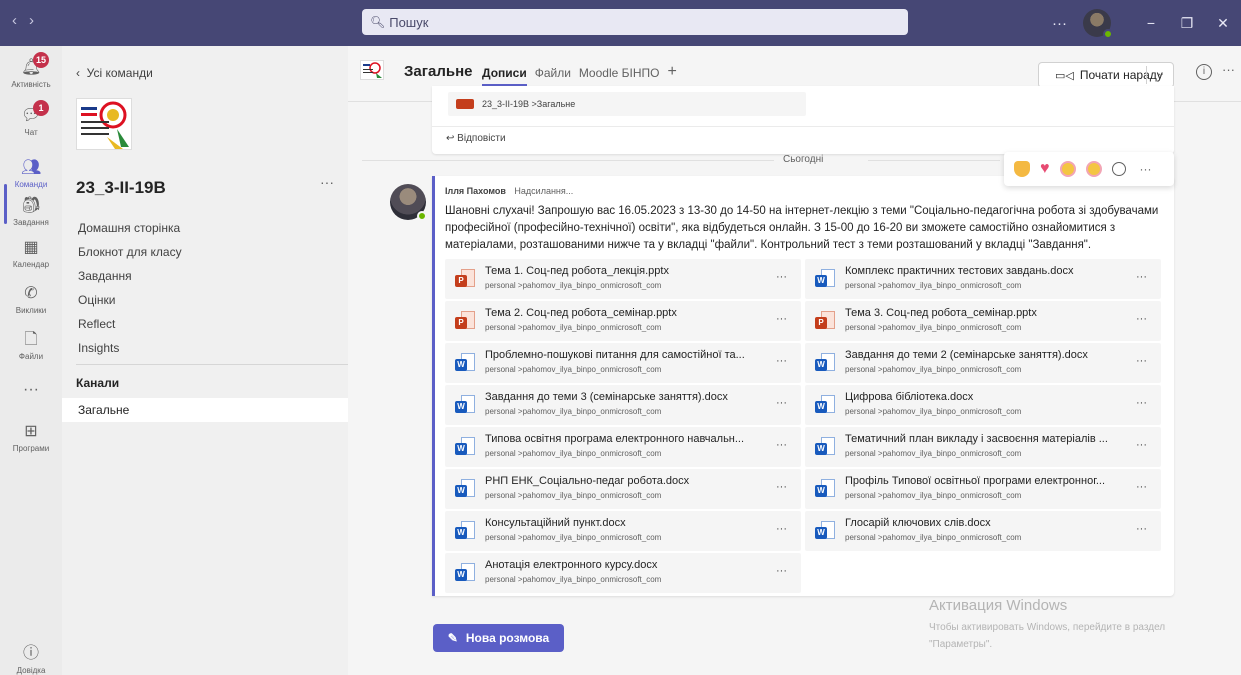 Image resolution: width=1241 pixels, height=675 pixels. I want to click on new-conversation-button: ✎ Нова розмова, so click(498, 638).